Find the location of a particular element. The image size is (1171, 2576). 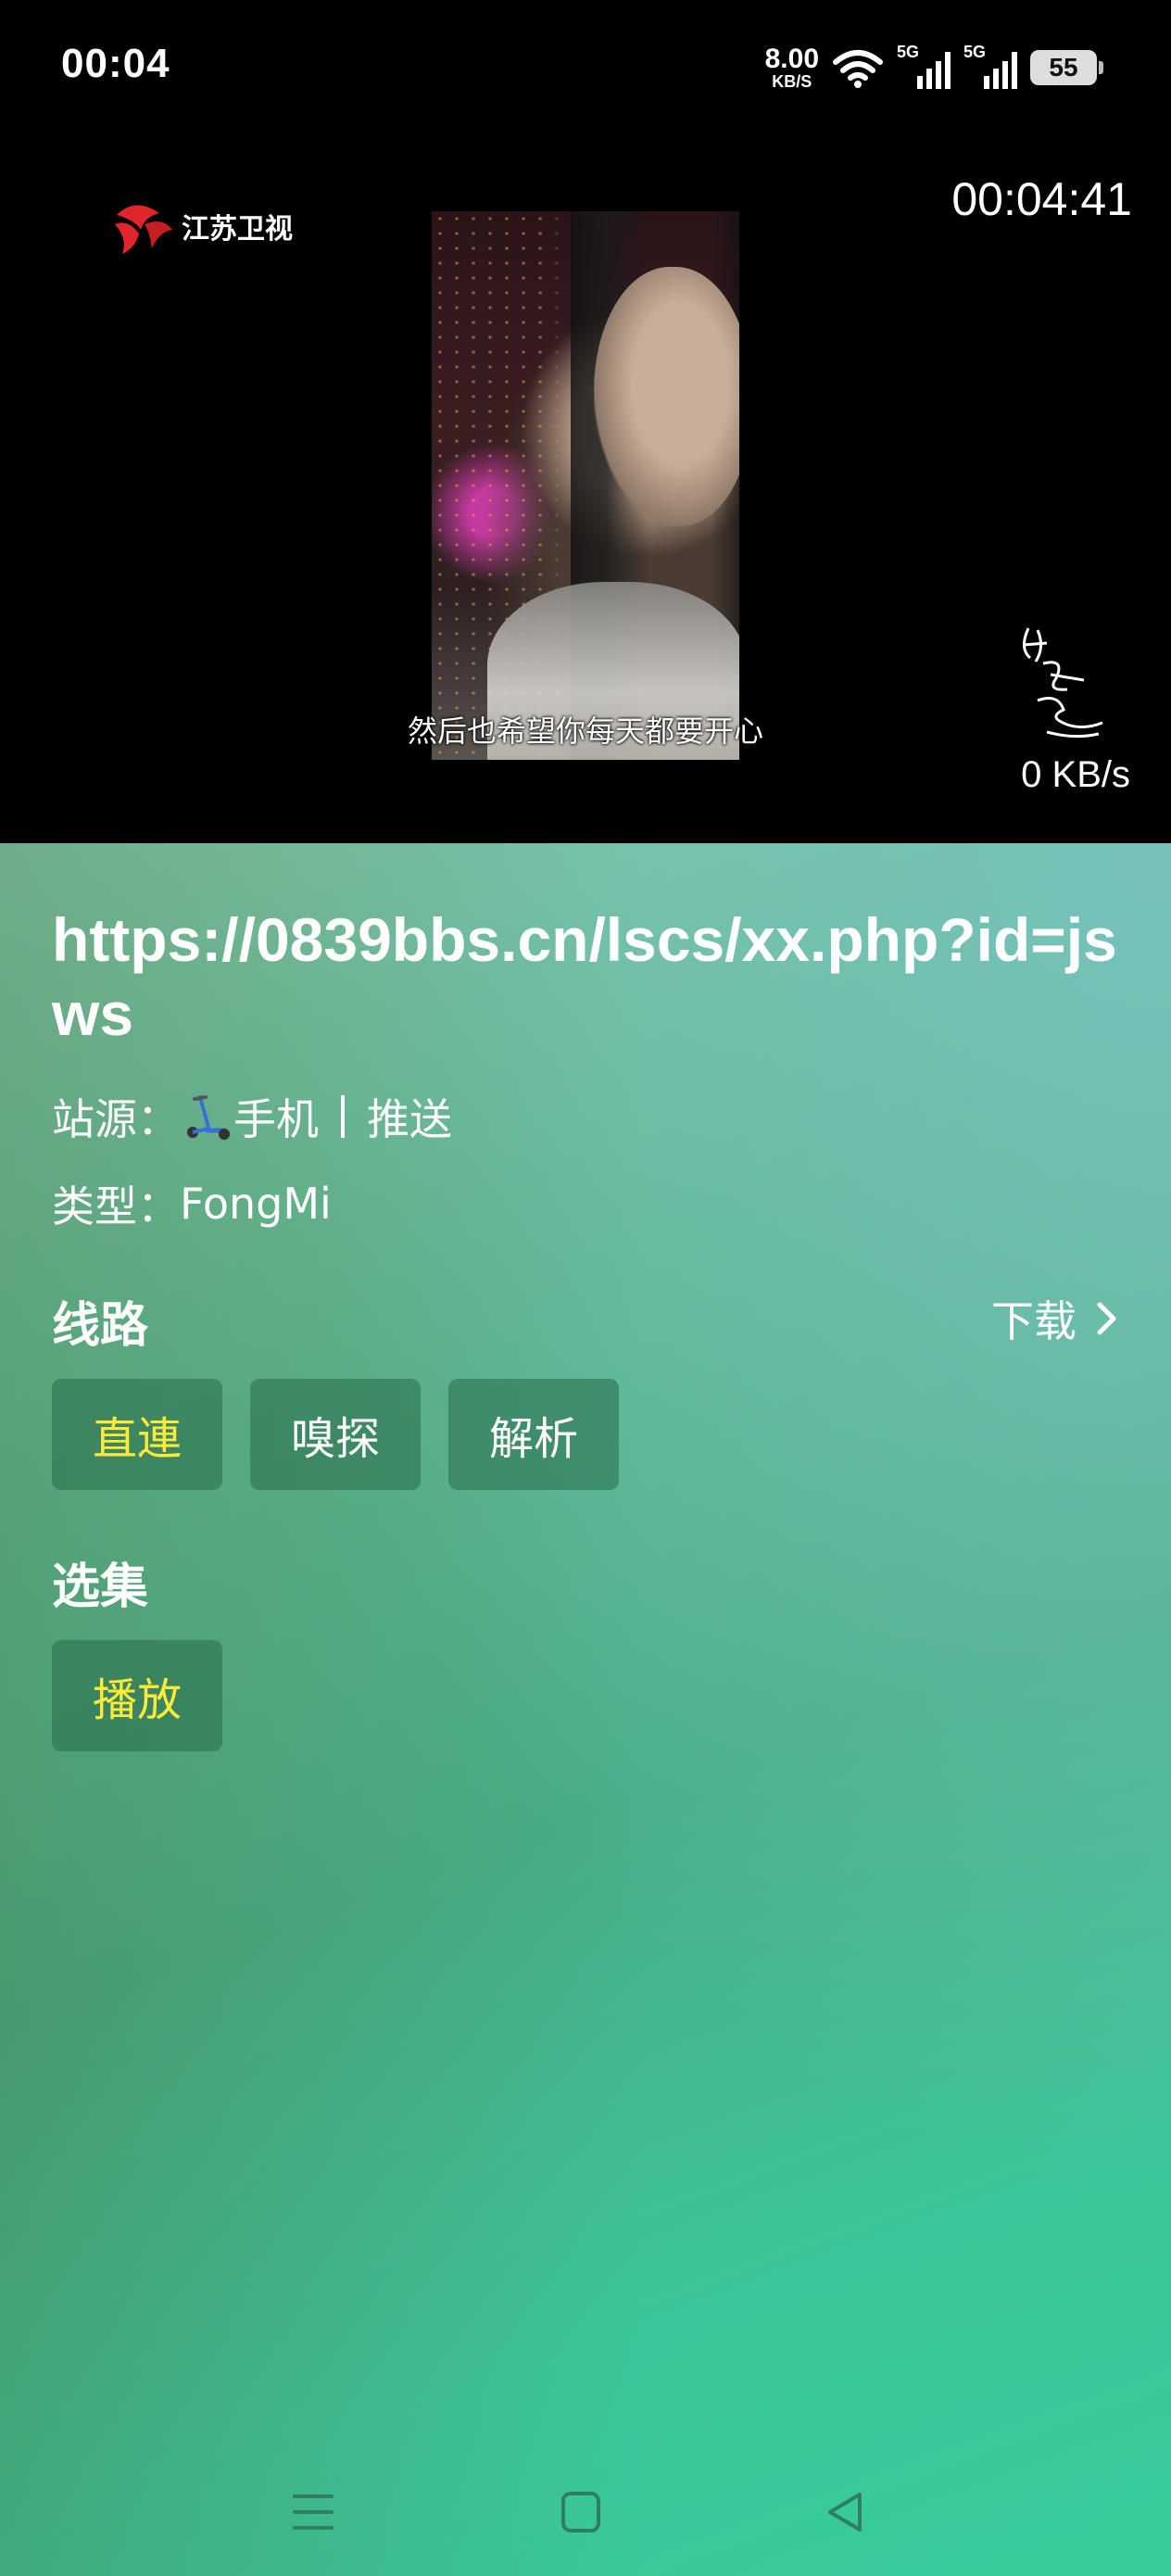

source-separator is located at coordinates (343, 1117).